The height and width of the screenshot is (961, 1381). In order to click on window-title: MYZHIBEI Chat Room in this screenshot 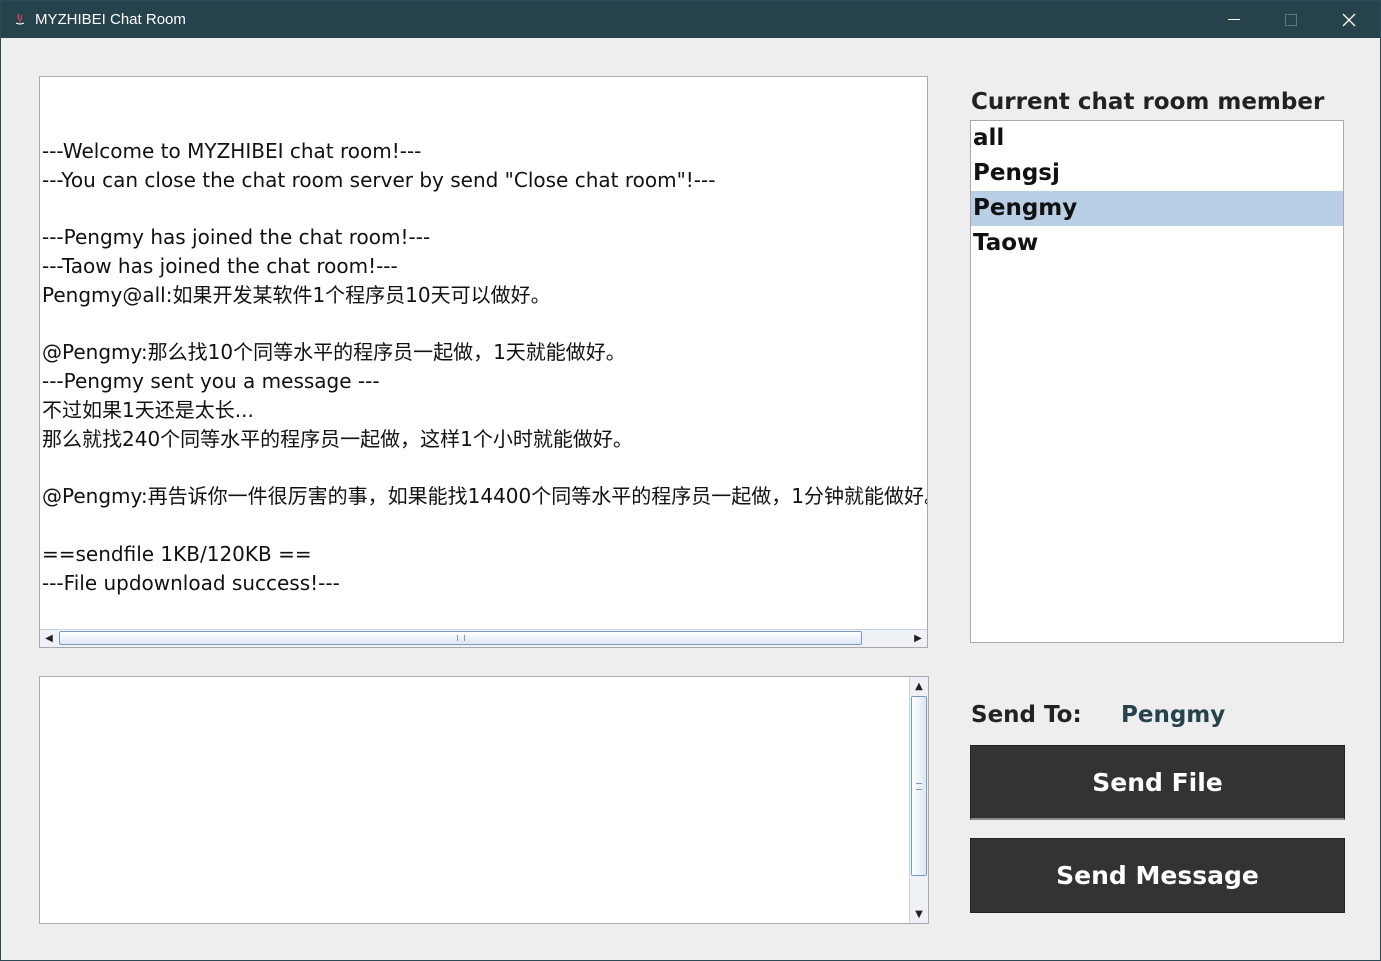, I will do `click(110, 19)`.